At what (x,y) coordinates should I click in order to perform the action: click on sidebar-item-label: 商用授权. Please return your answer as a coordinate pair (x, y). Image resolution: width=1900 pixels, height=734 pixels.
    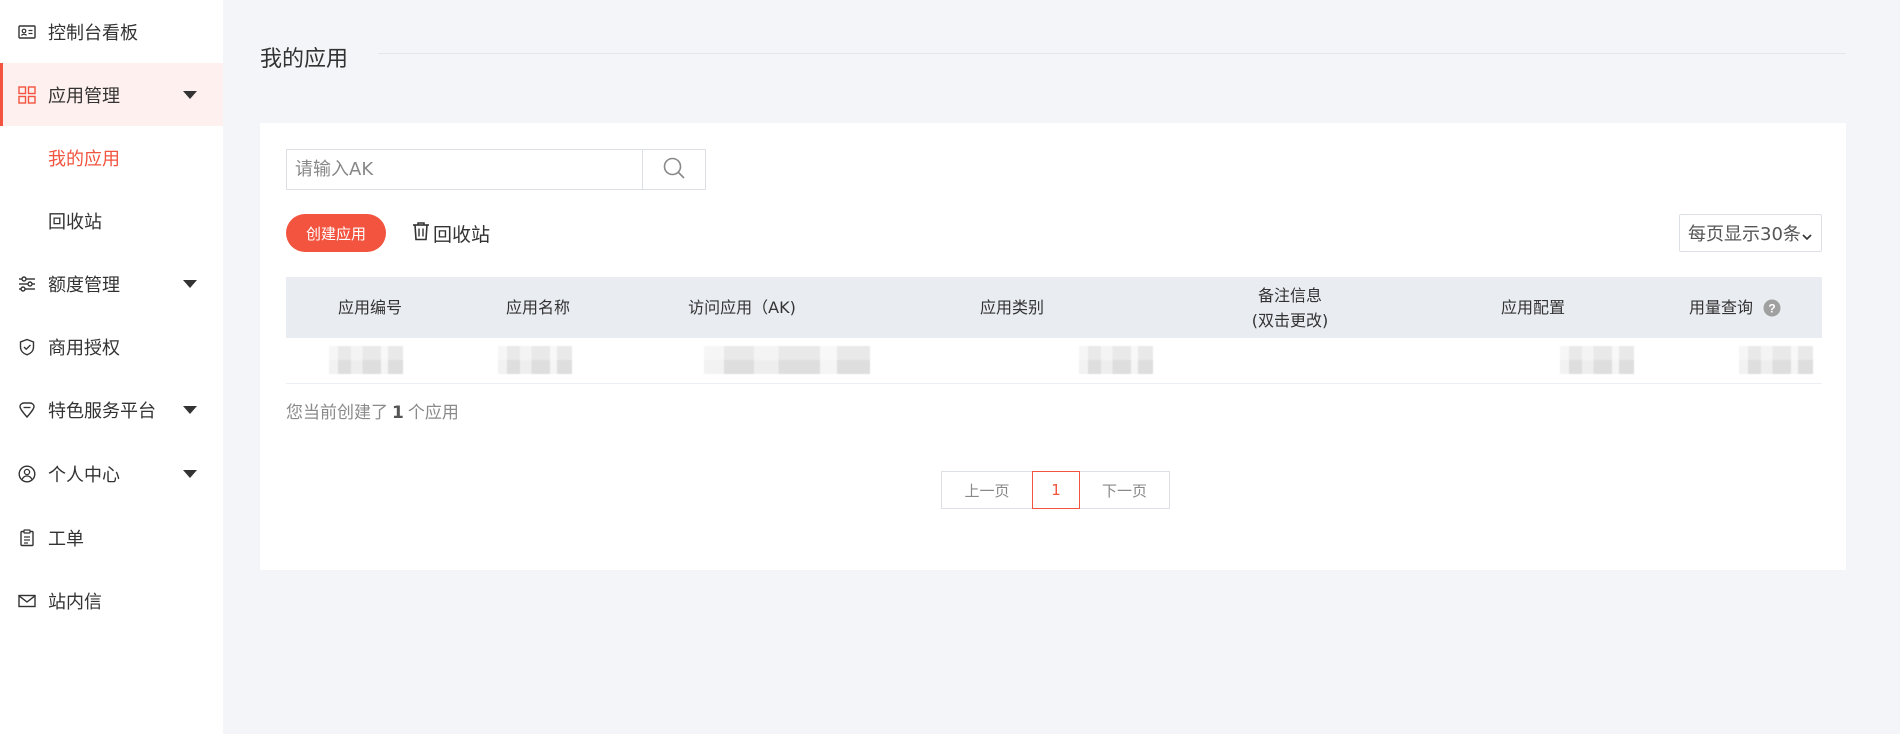
    Looking at the image, I should click on (84, 348).